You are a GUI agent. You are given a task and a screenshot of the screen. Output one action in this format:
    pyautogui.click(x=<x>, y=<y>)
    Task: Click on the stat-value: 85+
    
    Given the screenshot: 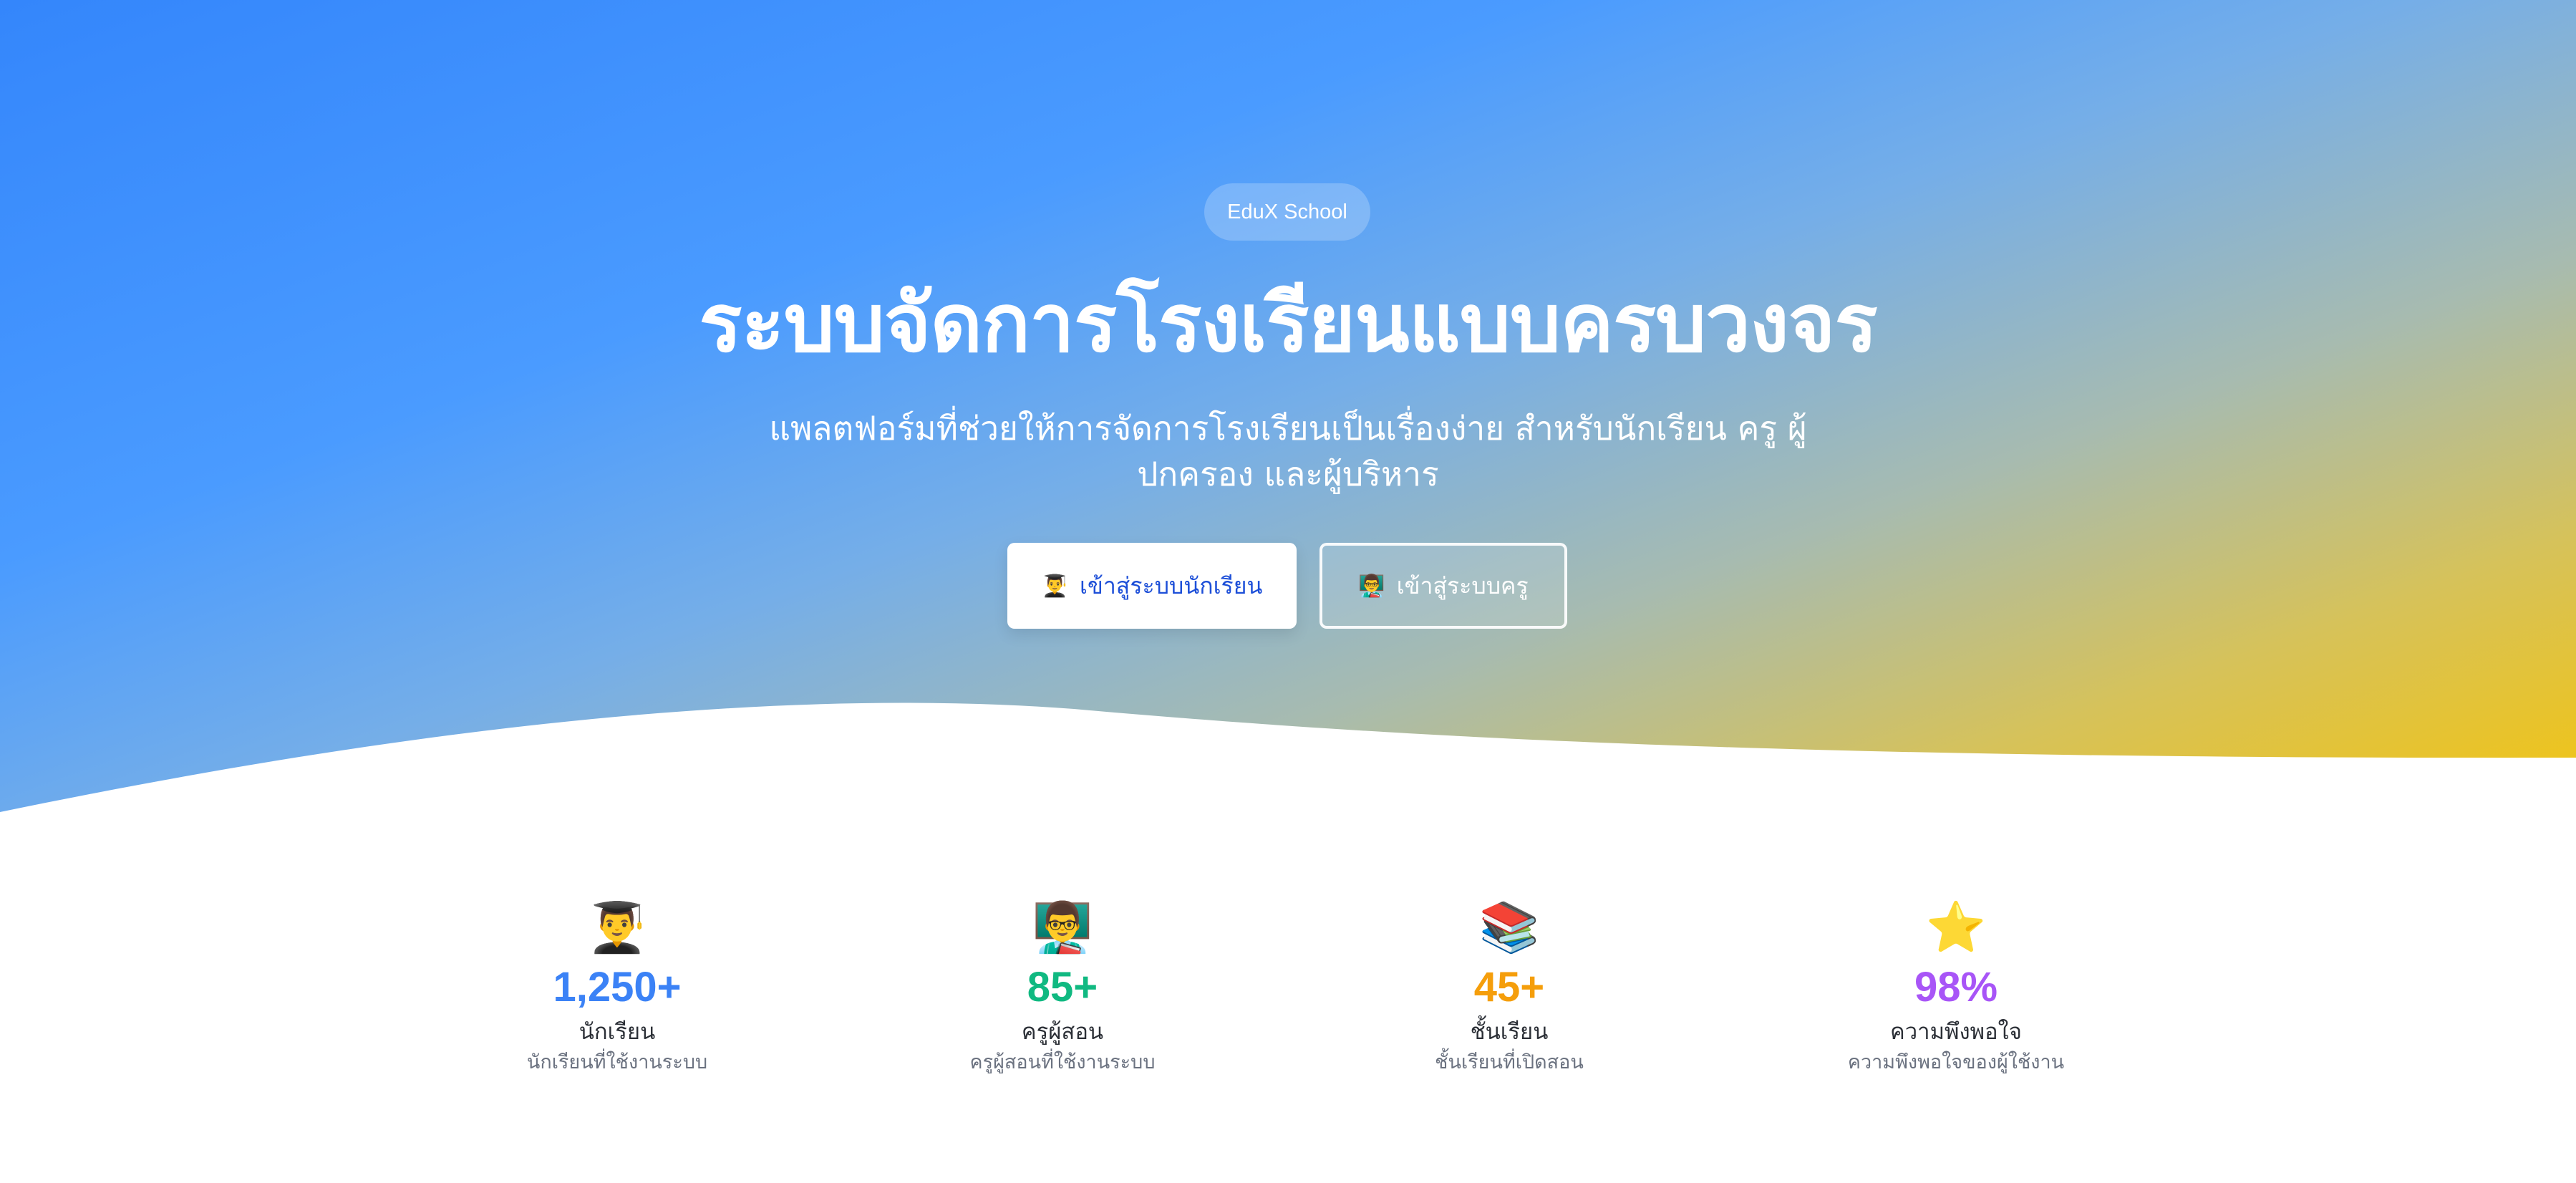 What is the action you would take?
    pyautogui.click(x=1063, y=987)
    